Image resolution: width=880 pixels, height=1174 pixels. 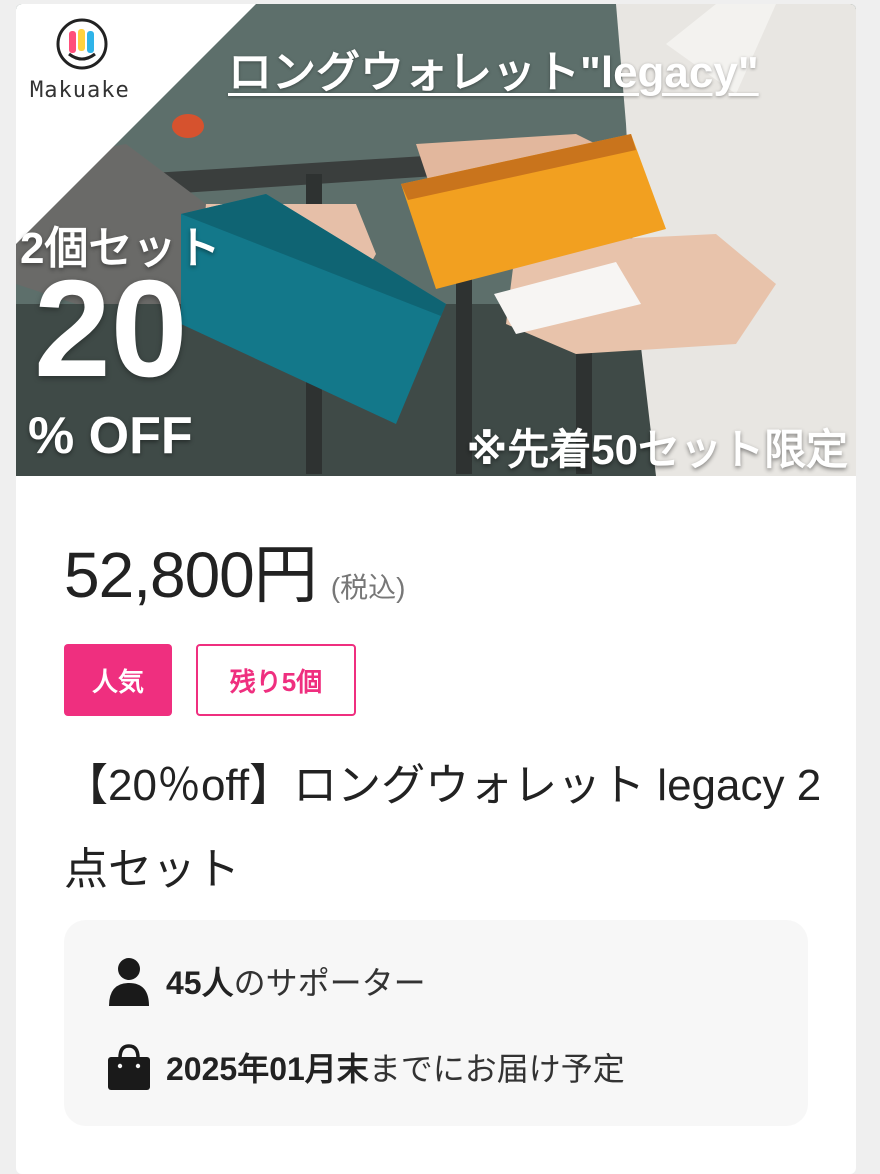 What do you see at coordinates (111, 329) in the screenshot?
I see `discount-number: 20` at bounding box center [111, 329].